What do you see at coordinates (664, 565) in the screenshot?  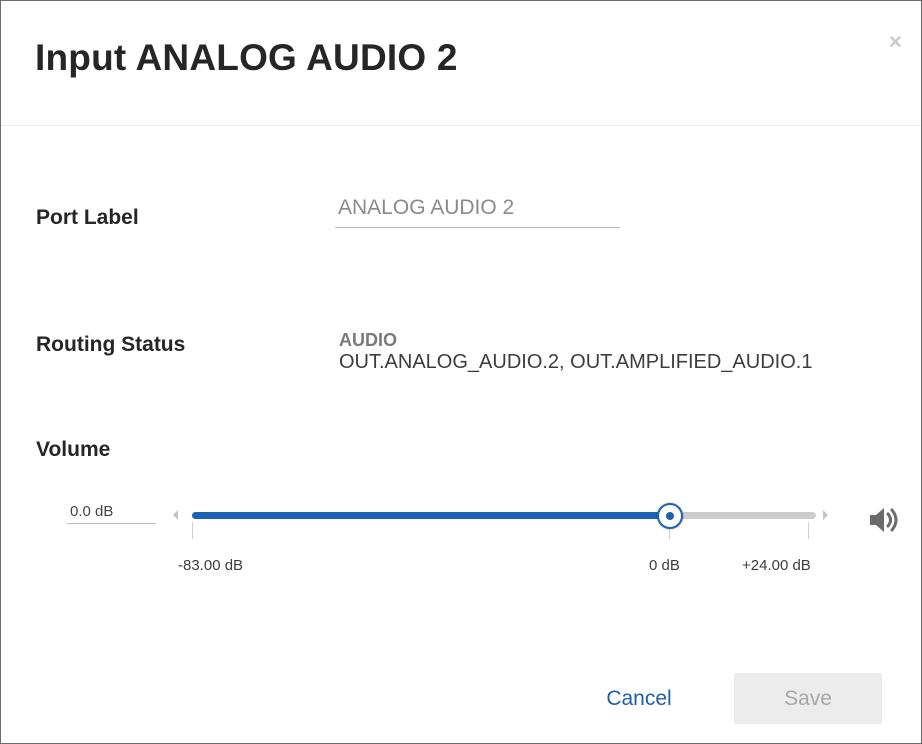 I see `tick-label-zero: 0 dB` at bounding box center [664, 565].